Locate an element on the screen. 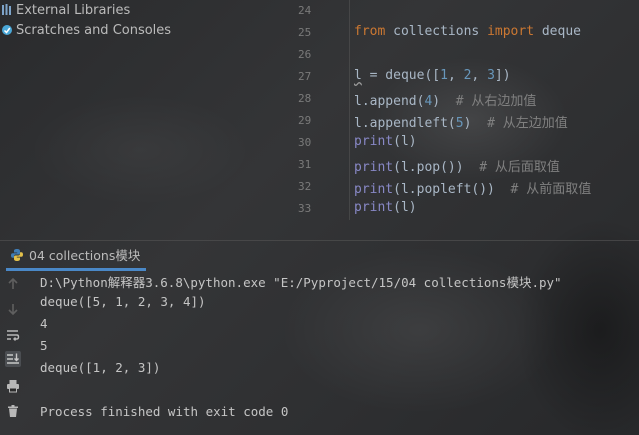 This screenshot has height=435, width=639. line-number: 32 is located at coordinates (305, 186).